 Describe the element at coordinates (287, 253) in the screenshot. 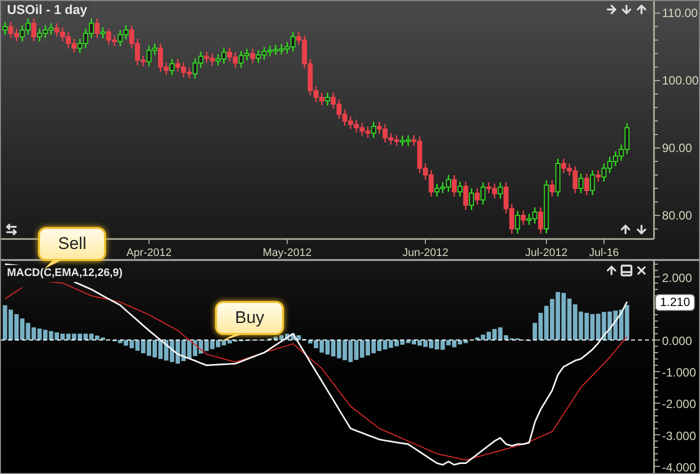

I see `axis-label: May-2012` at that location.